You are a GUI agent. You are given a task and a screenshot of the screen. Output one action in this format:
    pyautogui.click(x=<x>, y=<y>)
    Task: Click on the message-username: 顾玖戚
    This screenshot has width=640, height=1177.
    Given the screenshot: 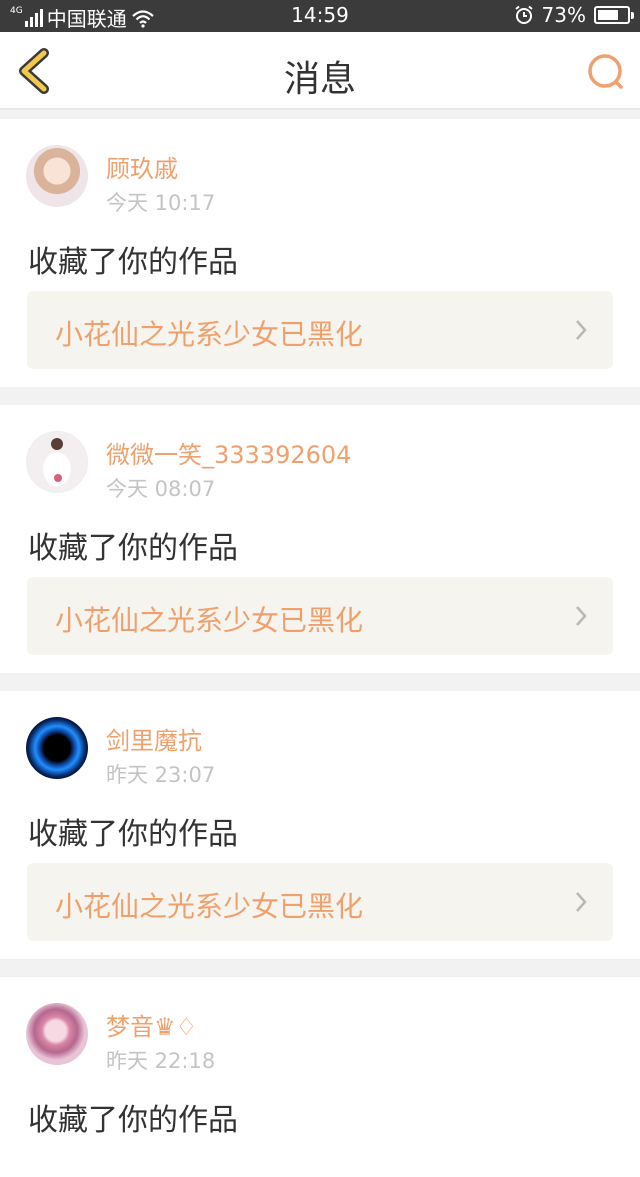 What is the action you would take?
    pyautogui.click(x=142, y=166)
    